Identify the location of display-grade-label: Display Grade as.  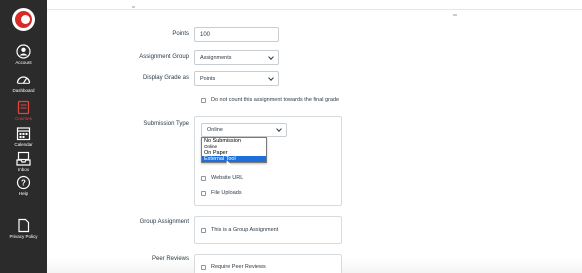
(165, 78).